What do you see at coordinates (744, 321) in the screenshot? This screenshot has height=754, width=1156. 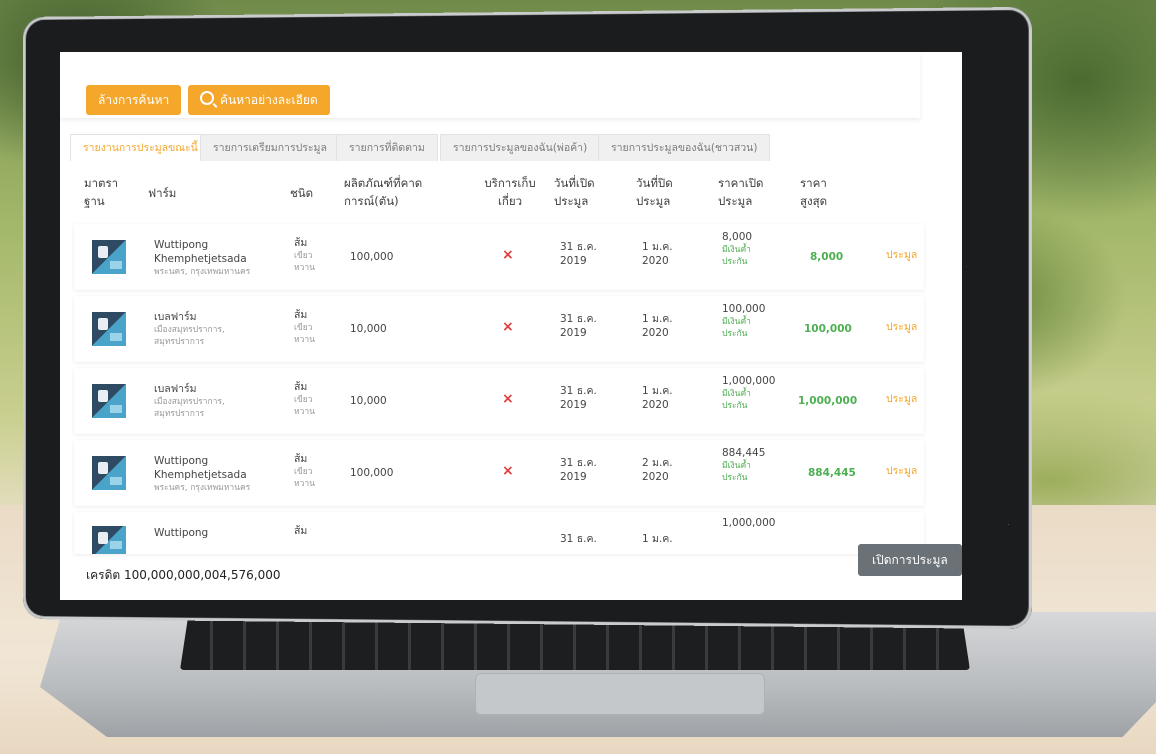 I see `open-price: 100,000 มีเงินค้ำ ประกัน` at bounding box center [744, 321].